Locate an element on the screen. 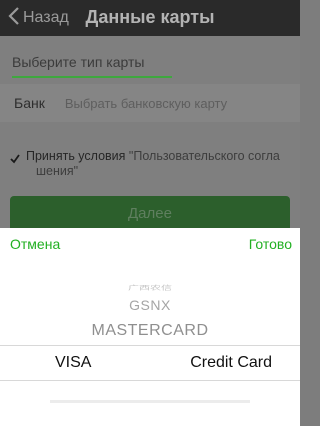  navigation-bar: Назад Данные карты is located at coordinates (150, 18).